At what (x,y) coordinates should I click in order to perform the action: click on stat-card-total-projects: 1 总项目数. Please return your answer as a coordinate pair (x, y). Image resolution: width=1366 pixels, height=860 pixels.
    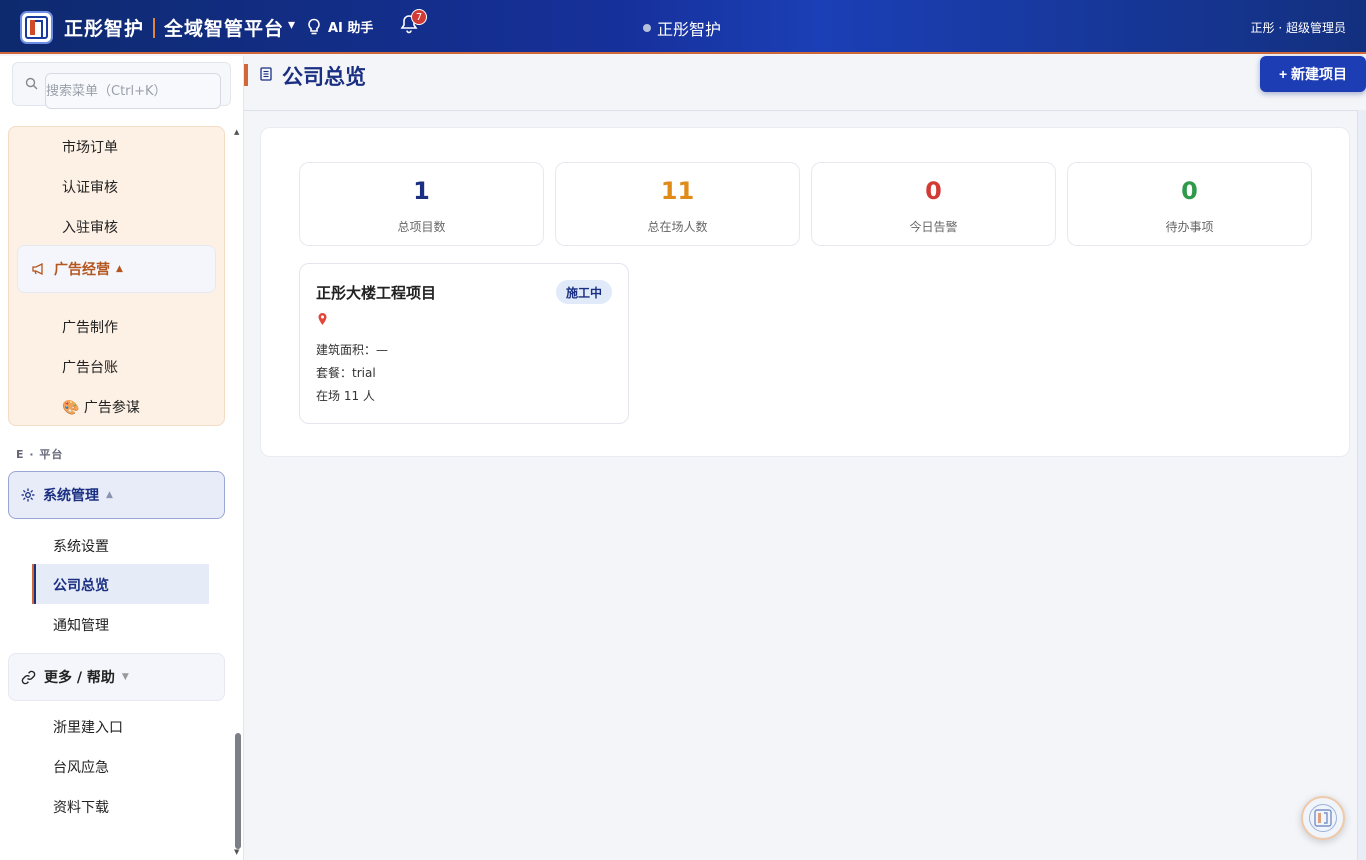
    Looking at the image, I should click on (421, 204).